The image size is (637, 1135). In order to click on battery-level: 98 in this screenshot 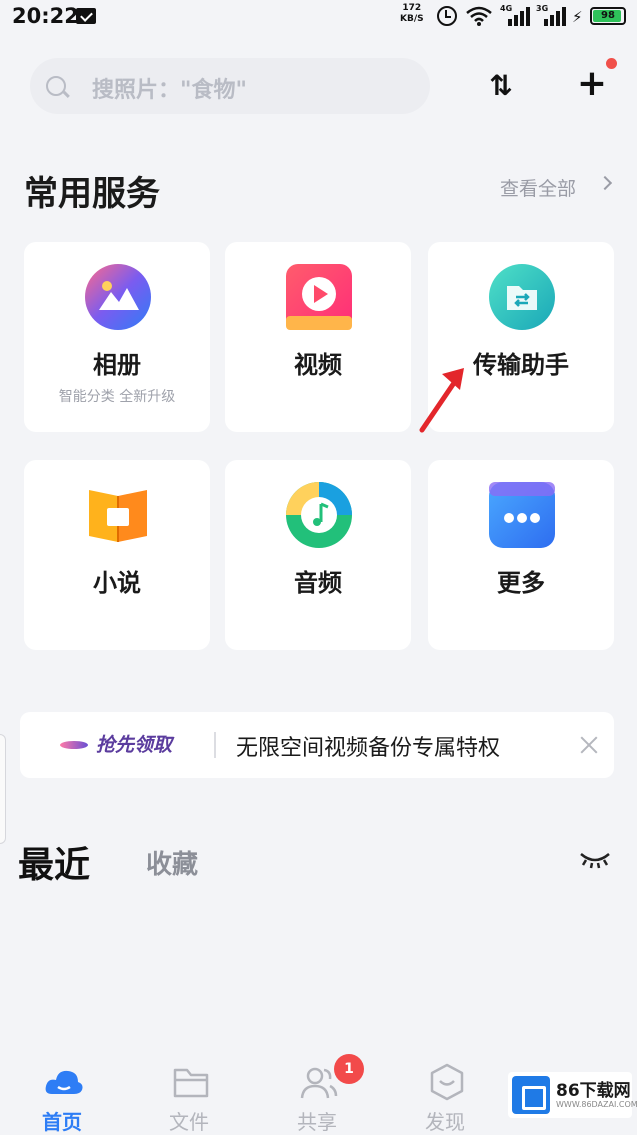, I will do `click(608, 15)`.